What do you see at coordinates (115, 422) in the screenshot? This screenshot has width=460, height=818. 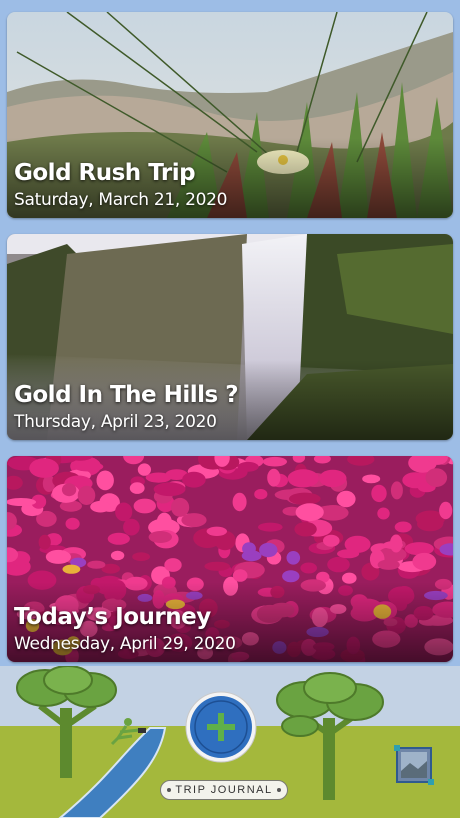 I see `trip-date: Thursday, April 23, 2020` at bounding box center [115, 422].